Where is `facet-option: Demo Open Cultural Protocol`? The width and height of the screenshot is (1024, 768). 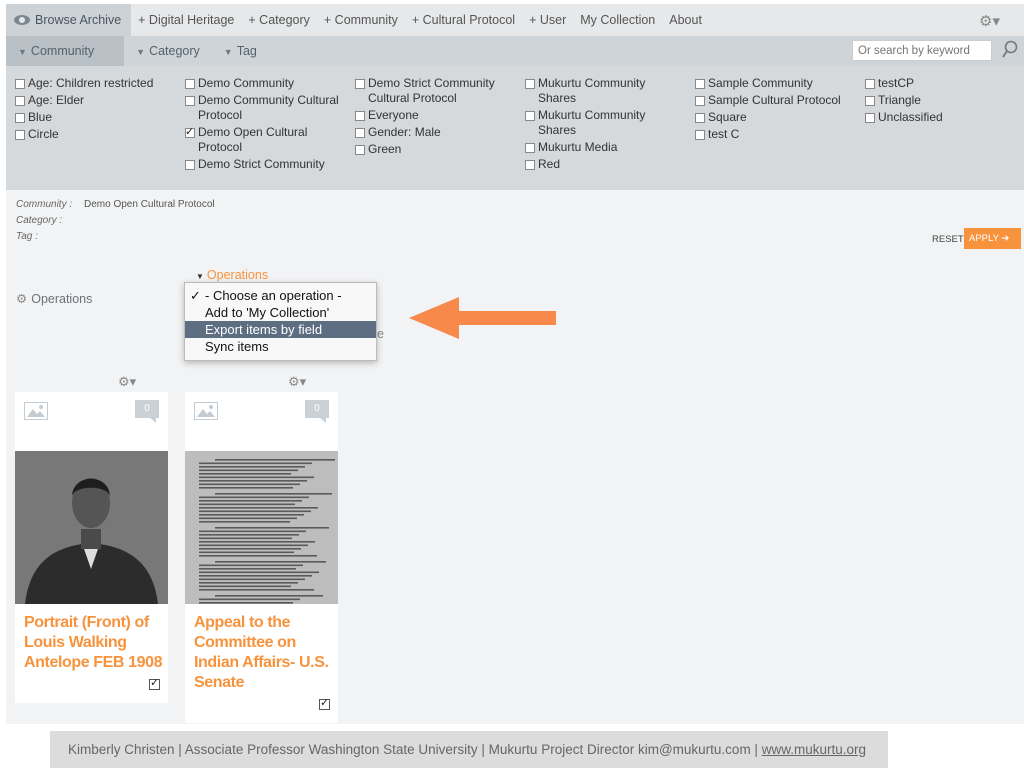 facet-option: Demo Open Cultural Protocol is located at coordinates (265, 140).